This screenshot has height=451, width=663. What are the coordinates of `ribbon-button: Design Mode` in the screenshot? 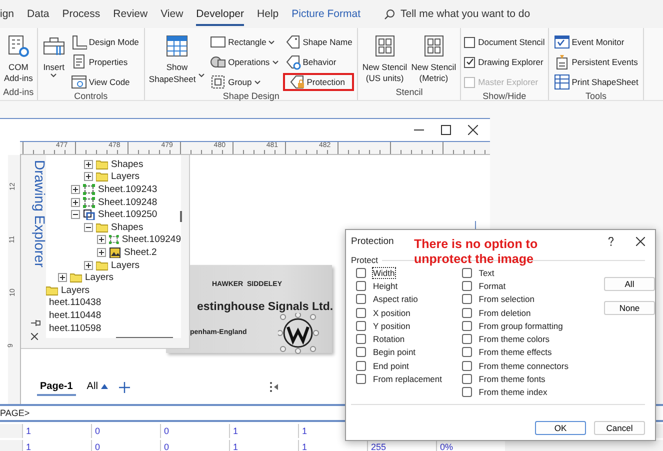 It's located at (104, 42).